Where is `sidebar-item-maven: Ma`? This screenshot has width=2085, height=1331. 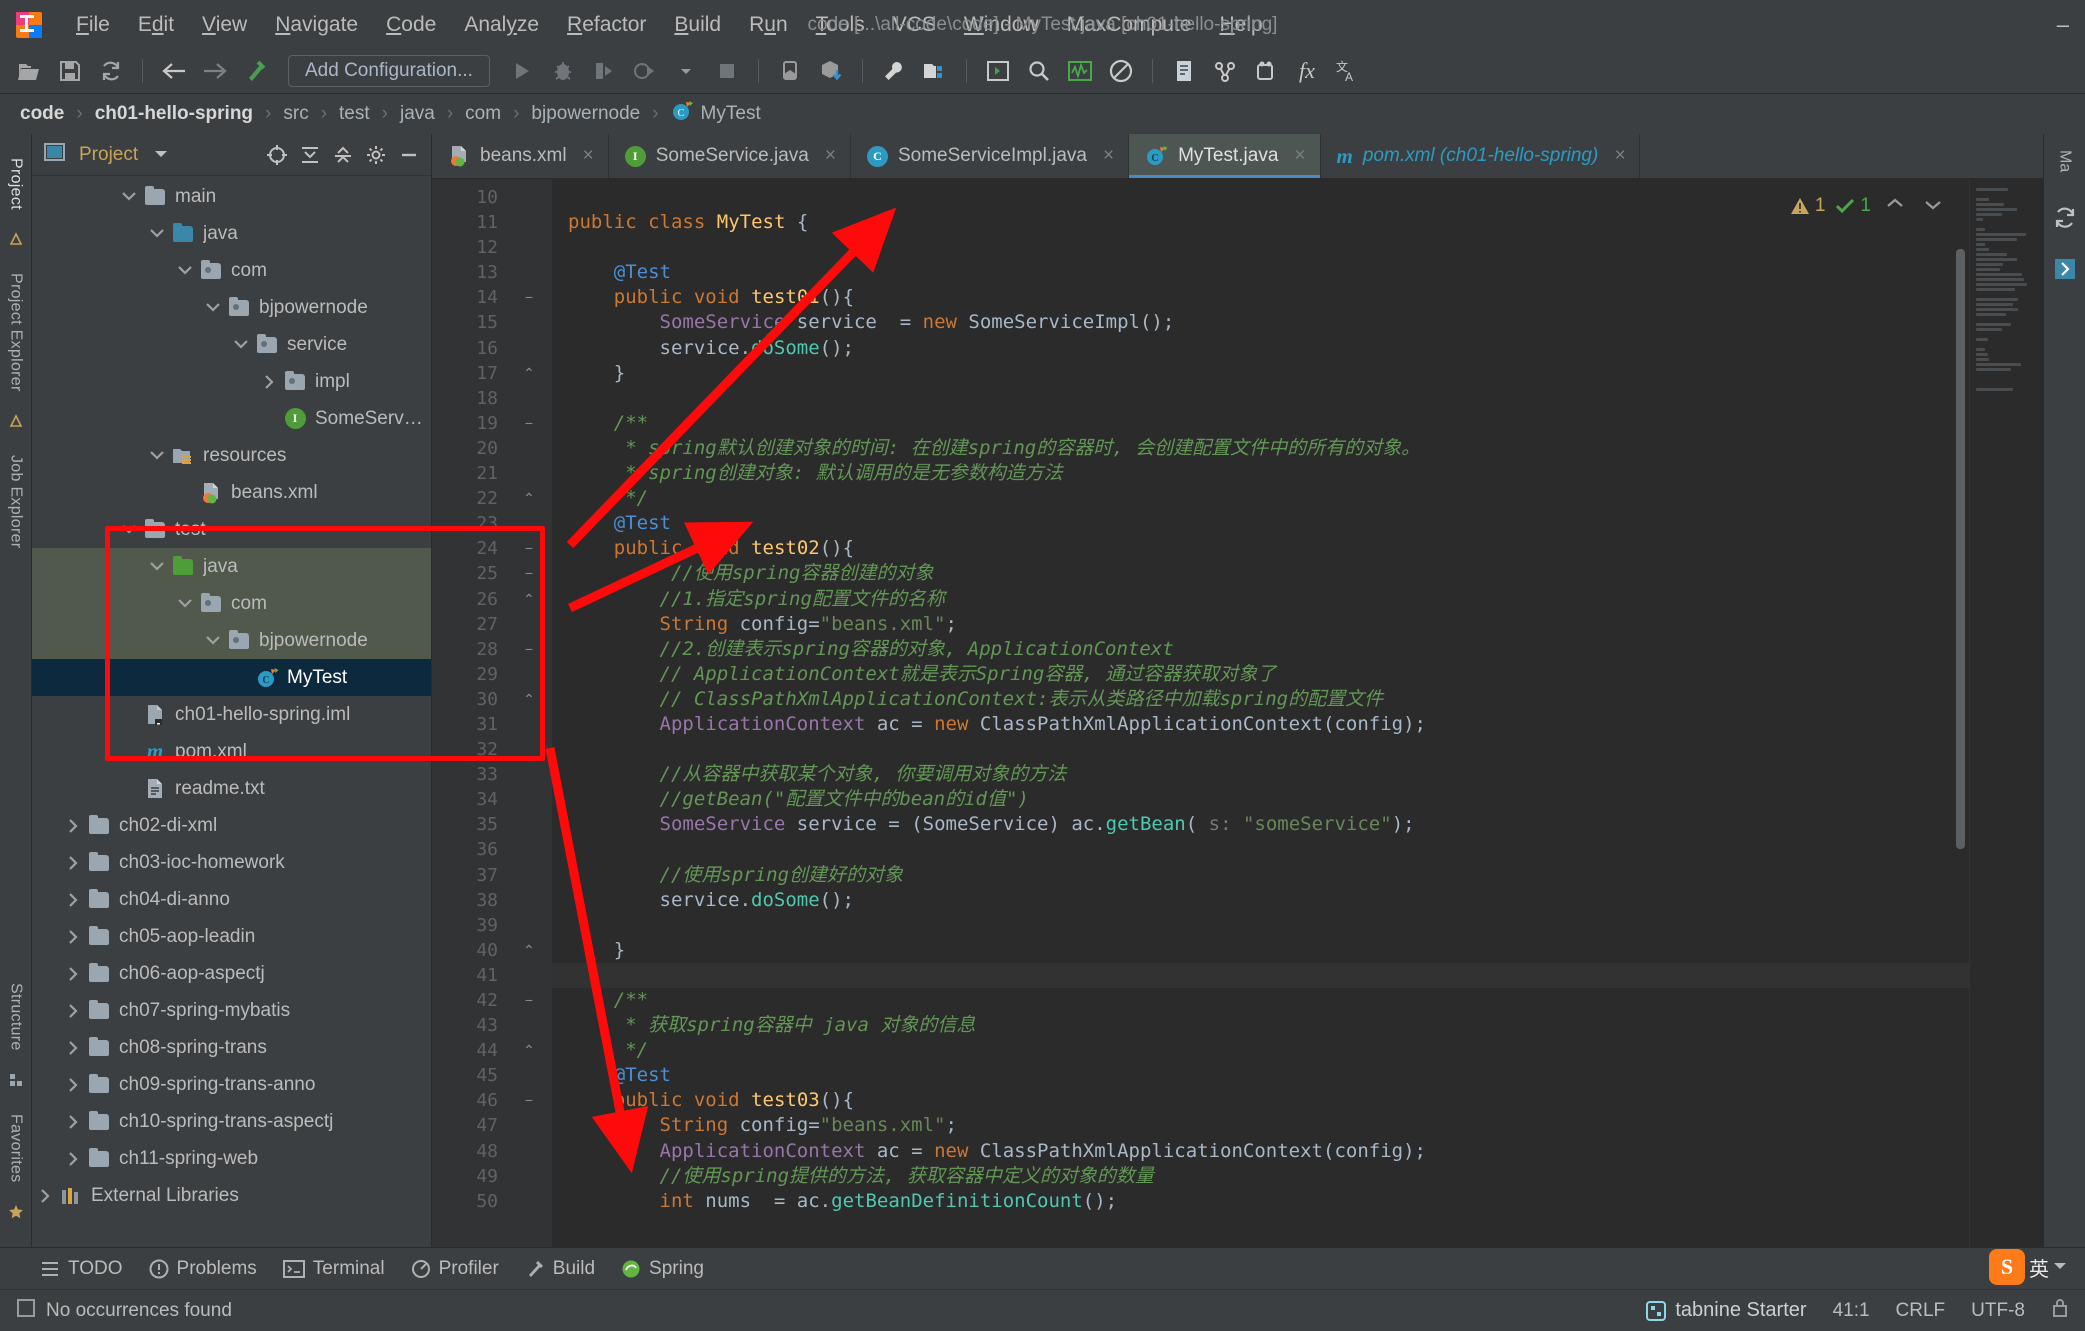 sidebar-item-maven: Ma is located at coordinates (2065, 161).